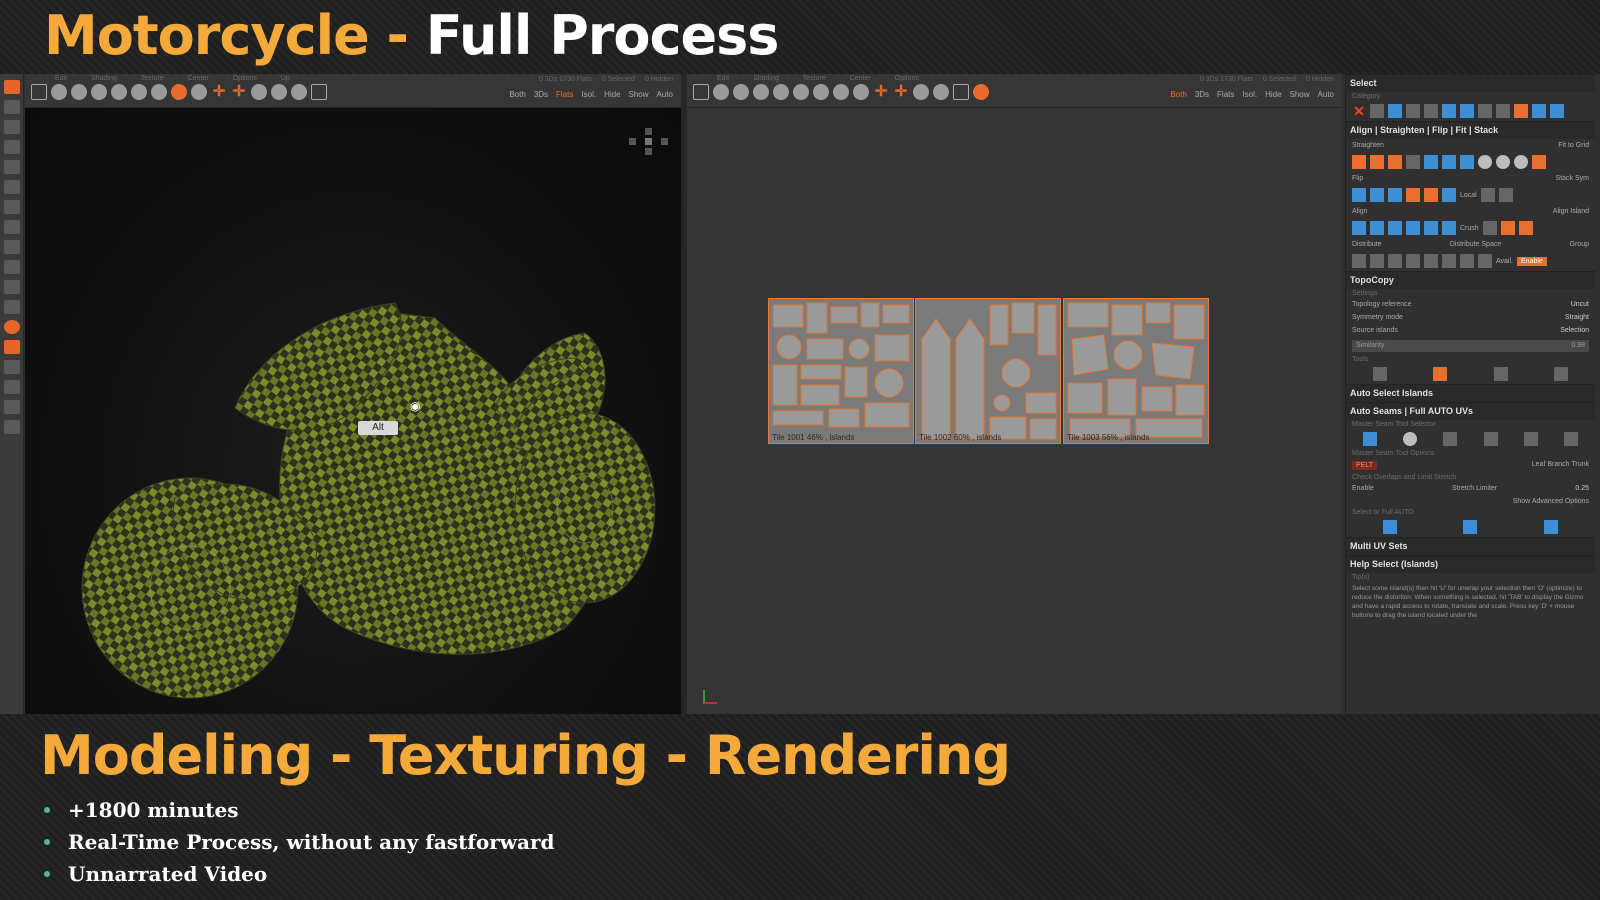  I want to click on area-select-icon, so click(12, 347).